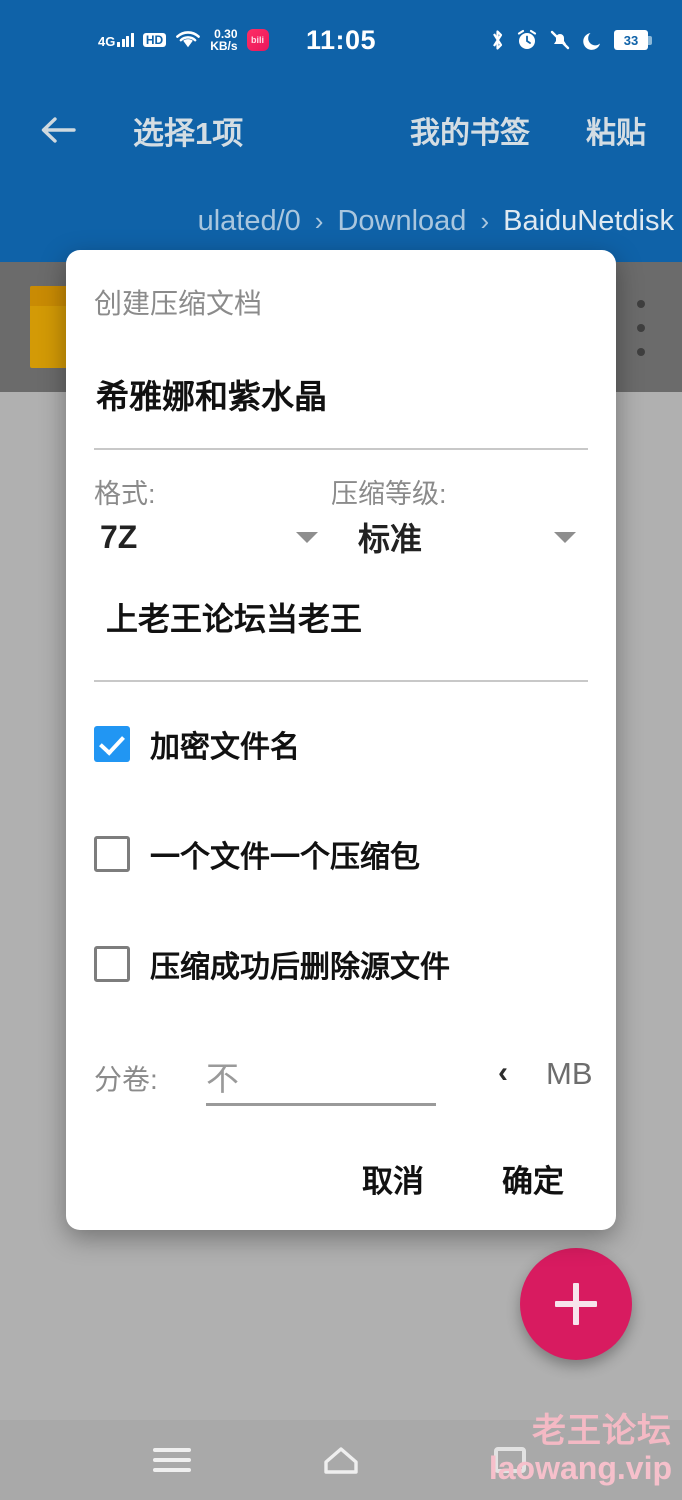  I want to click on checkbox-label: 一个文件一个压缩包, so click(285, 857).